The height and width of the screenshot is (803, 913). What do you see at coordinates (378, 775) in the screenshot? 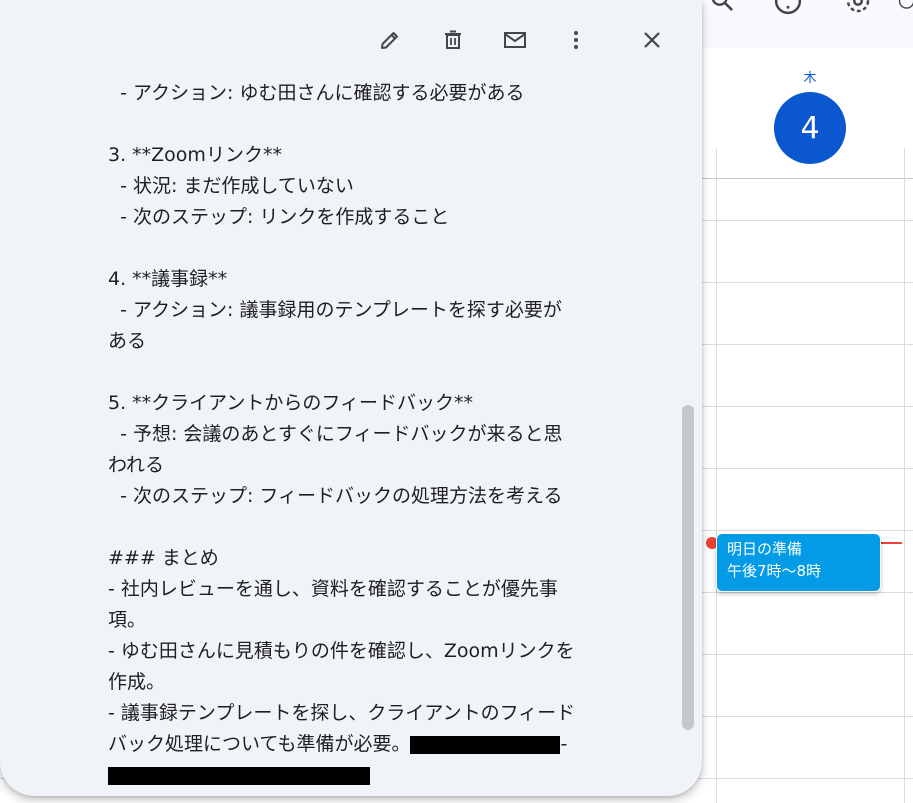
I see `description-line-redacted` at bounding box center [378, 775].